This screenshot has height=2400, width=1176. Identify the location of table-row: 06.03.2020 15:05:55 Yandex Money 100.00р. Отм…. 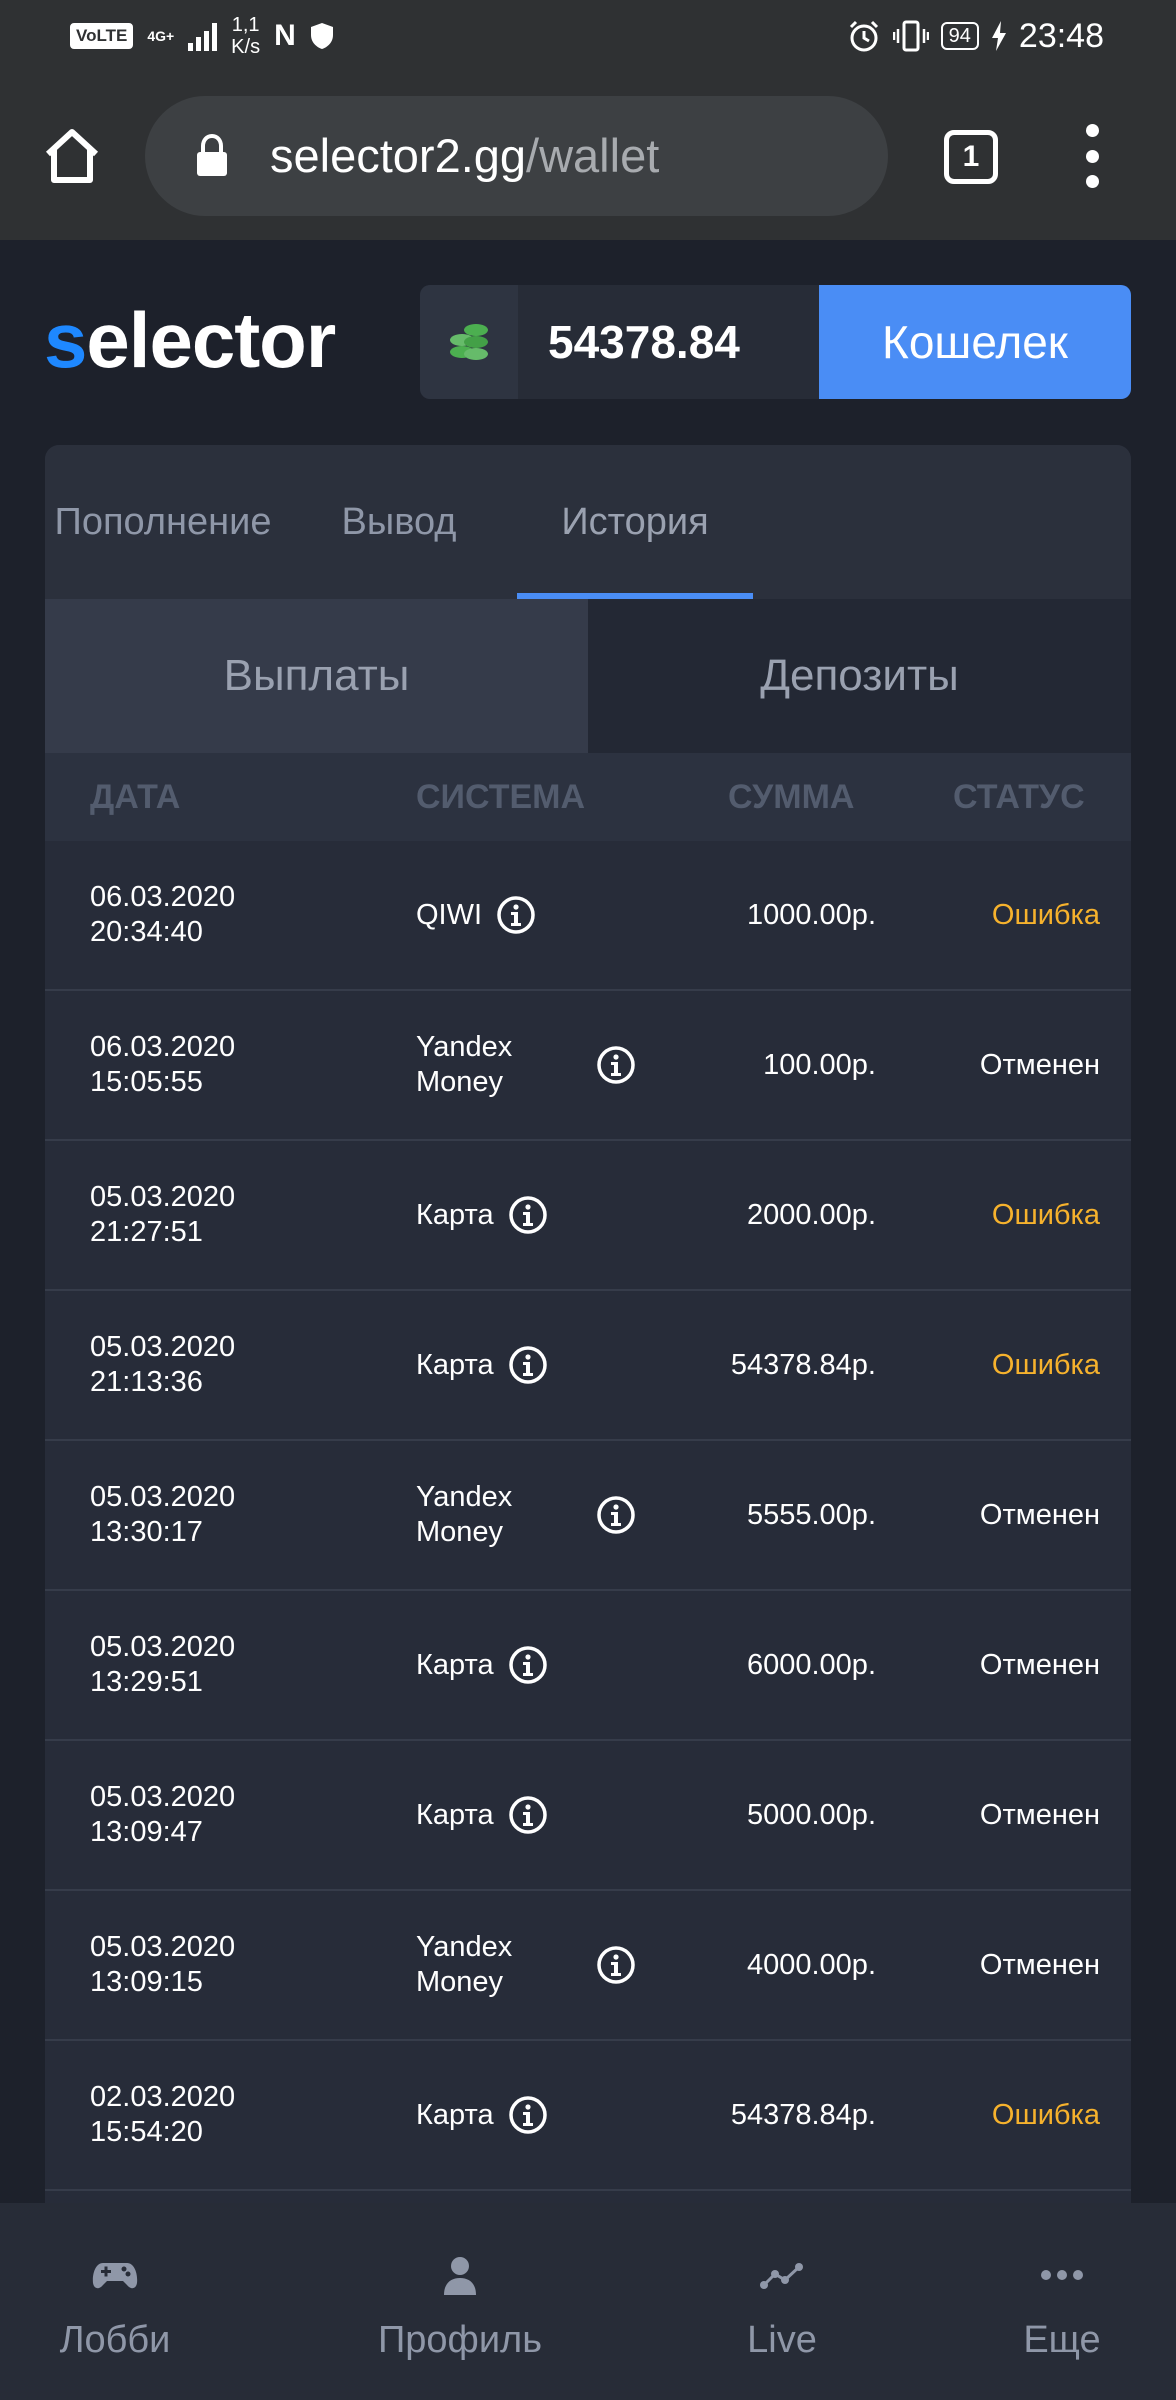
(588, 1066).